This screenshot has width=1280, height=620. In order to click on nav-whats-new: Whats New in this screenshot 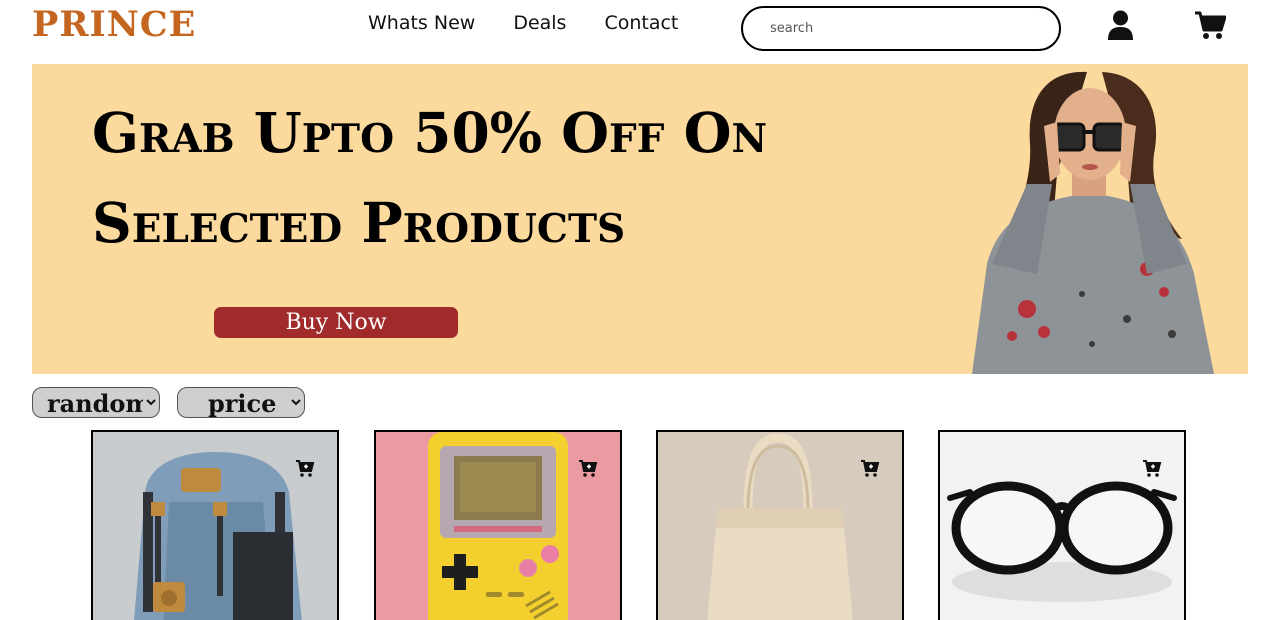, I will do `click(421, 23)`.